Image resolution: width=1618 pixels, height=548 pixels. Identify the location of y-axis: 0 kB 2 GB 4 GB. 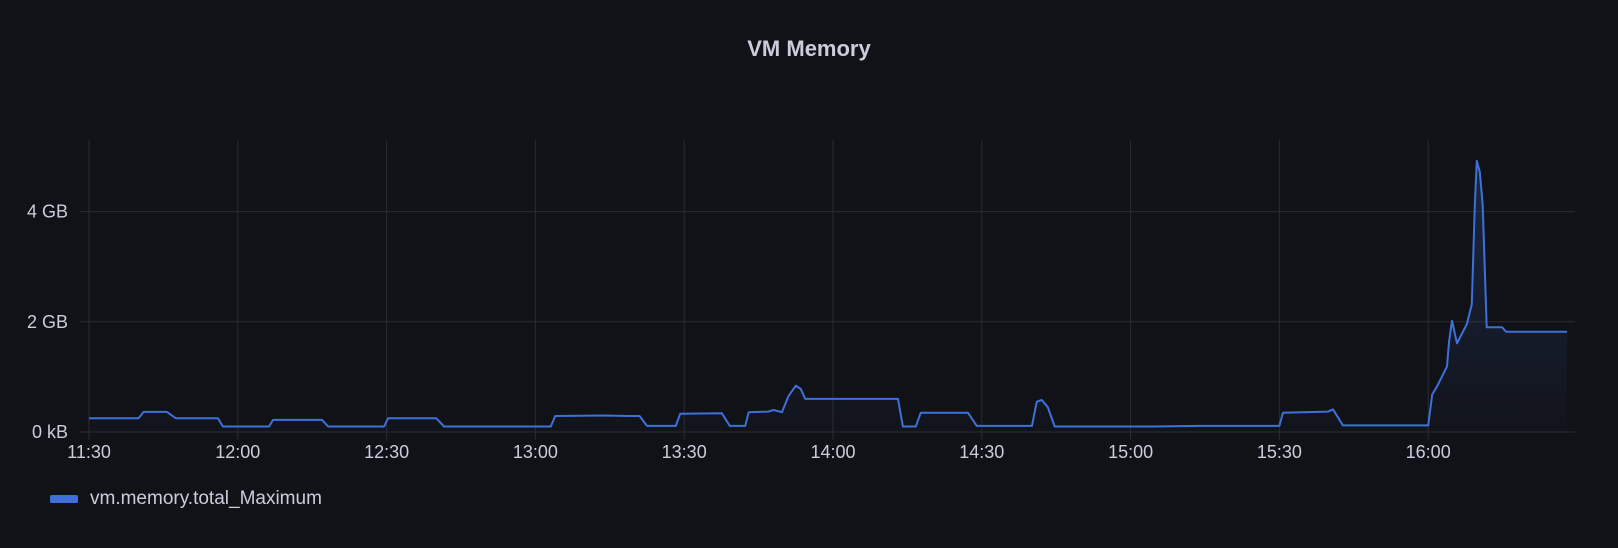
(47, 322).